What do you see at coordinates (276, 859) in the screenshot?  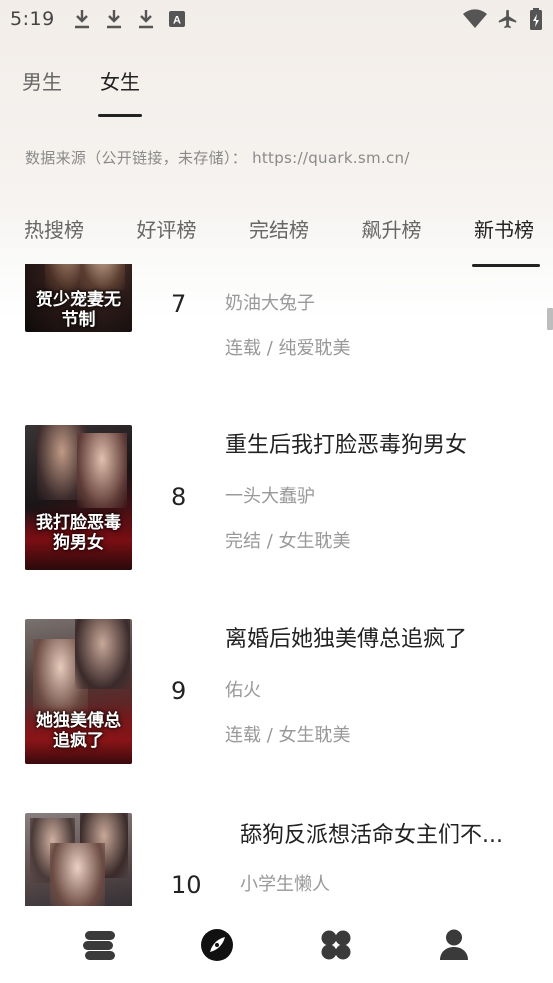 I see `book-item: 舔狗反派想活命女主们不... 10 小学生懒人` at bounding box center [276, 859].